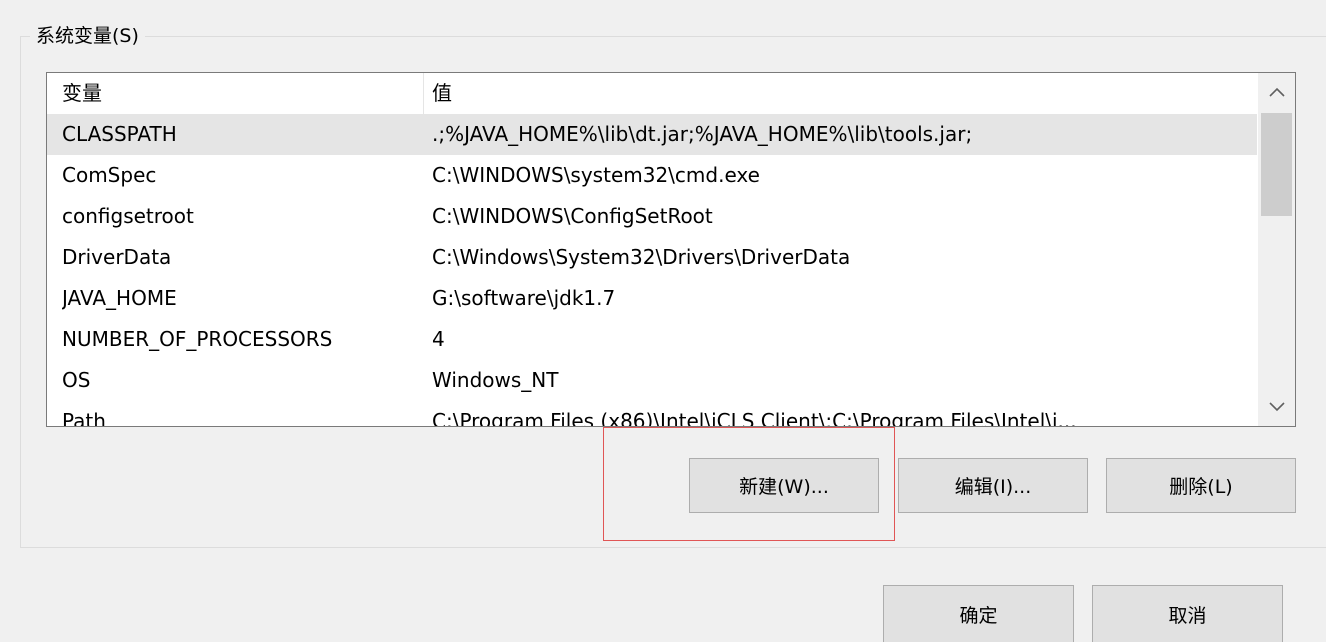 This screenshot has width=1326, height=642. I want to click on variable-name-cell: DriverData, so click(117, 257).